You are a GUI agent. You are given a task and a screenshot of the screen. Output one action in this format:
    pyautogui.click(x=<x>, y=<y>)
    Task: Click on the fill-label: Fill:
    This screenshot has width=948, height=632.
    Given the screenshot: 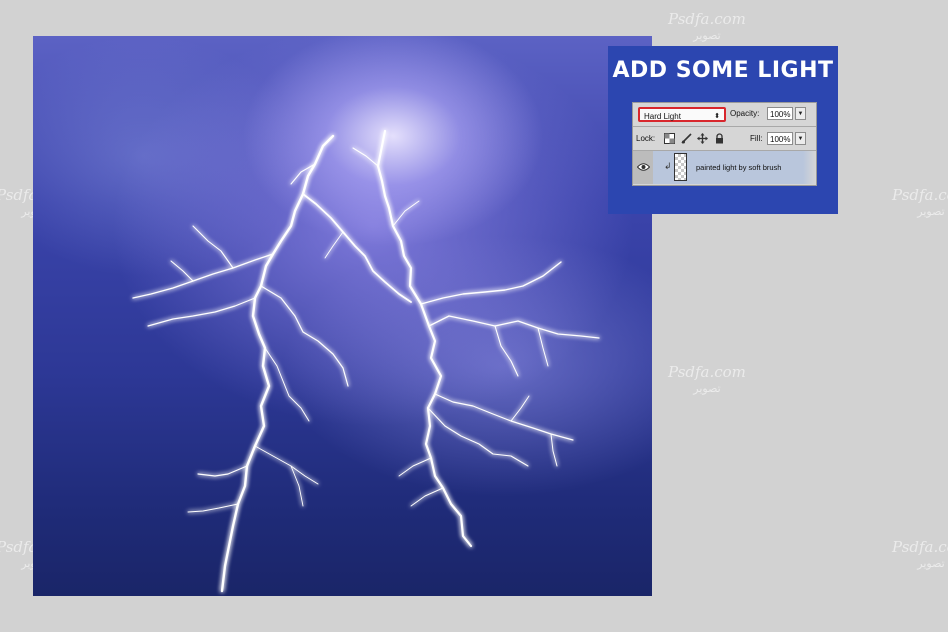 What is the action you would take?
    pyautogui.click(x=756, y=138)
    